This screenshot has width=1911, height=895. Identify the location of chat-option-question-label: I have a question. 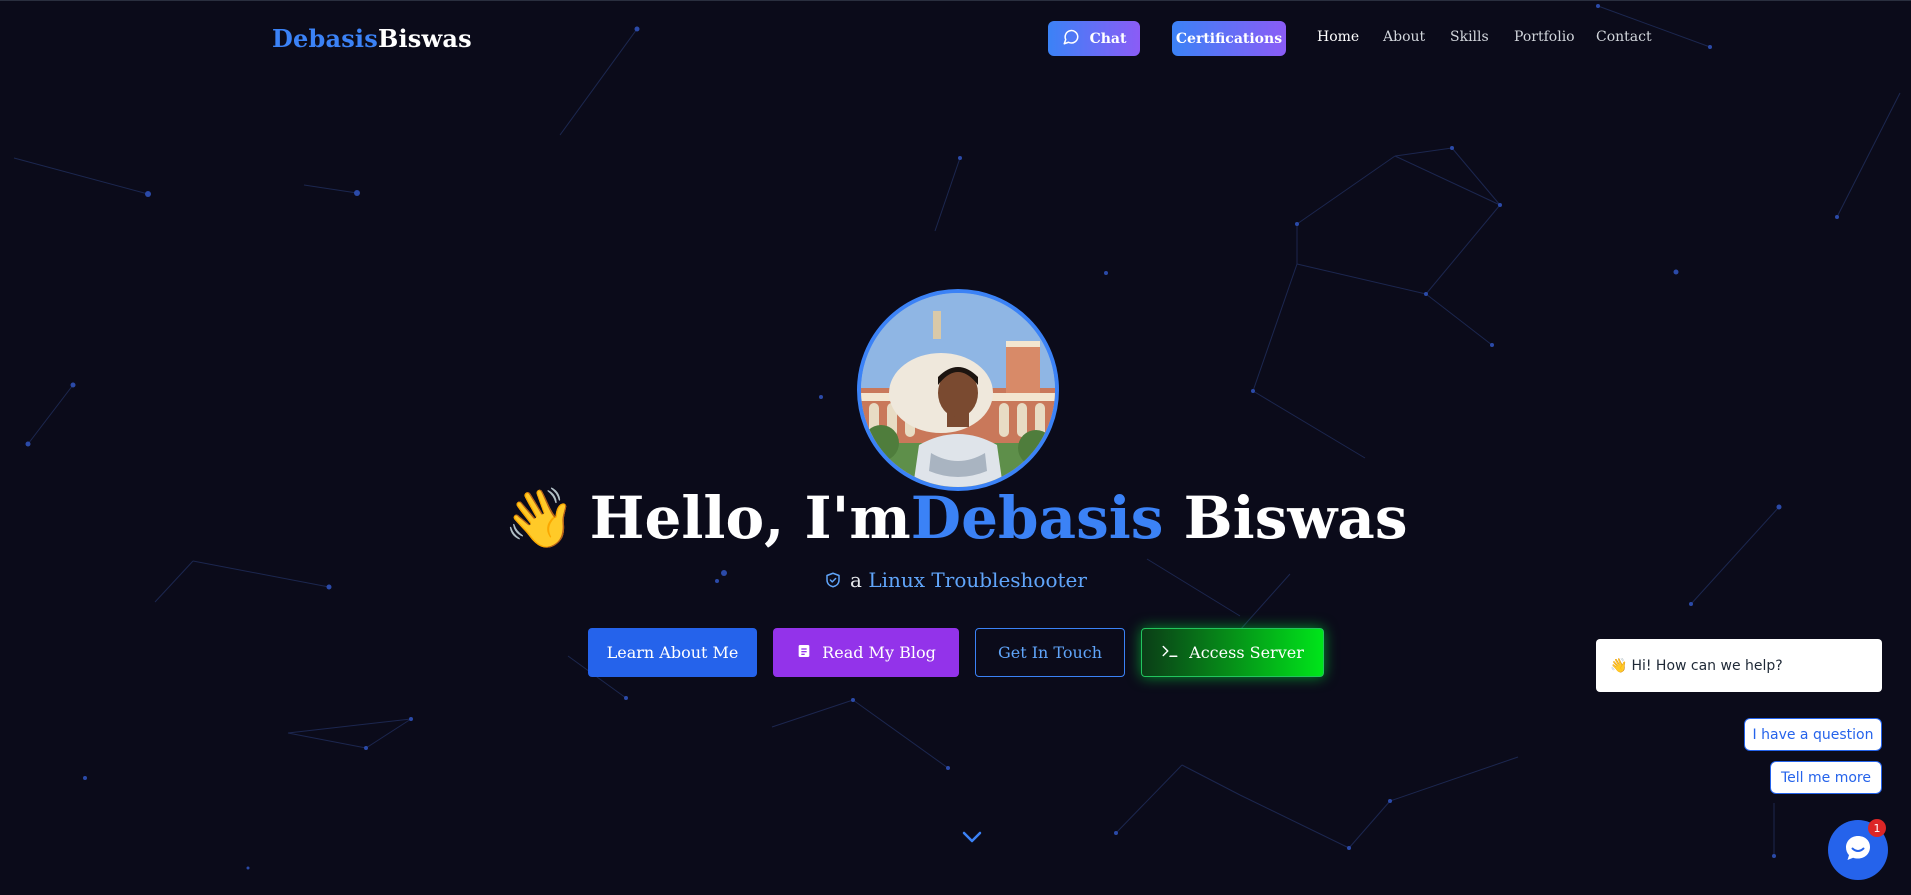
(1813, 734).